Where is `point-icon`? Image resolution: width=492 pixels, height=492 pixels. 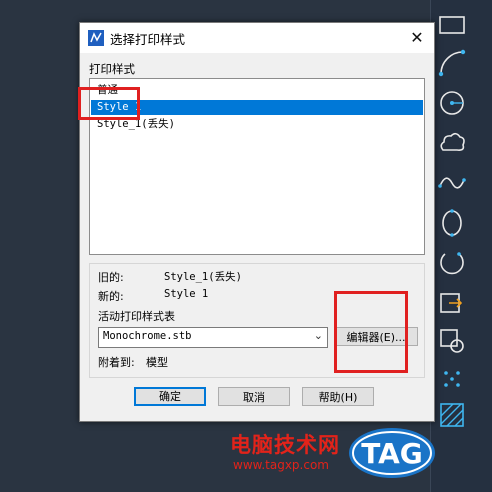
point-icon is located at coordinates (452, 379).